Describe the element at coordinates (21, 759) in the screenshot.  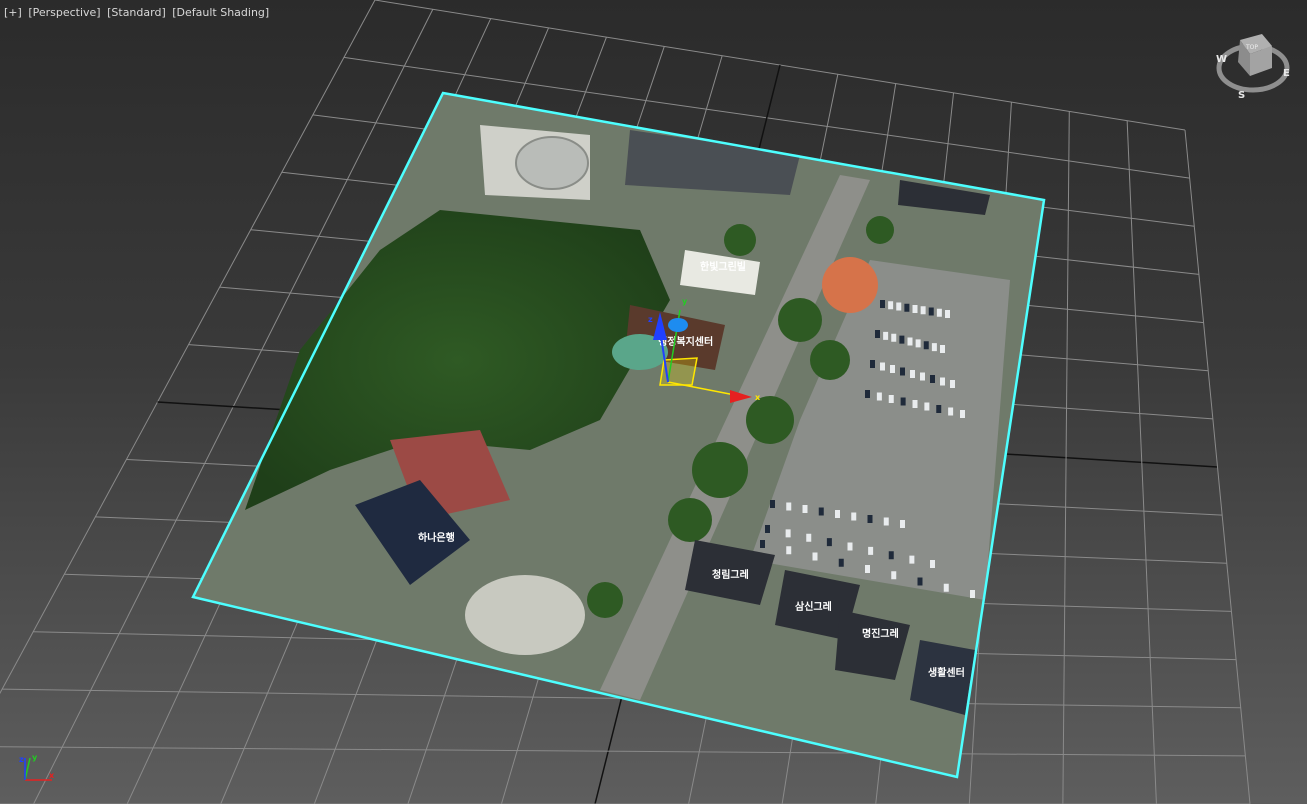
I see `tripod-z-label: z` at that location.